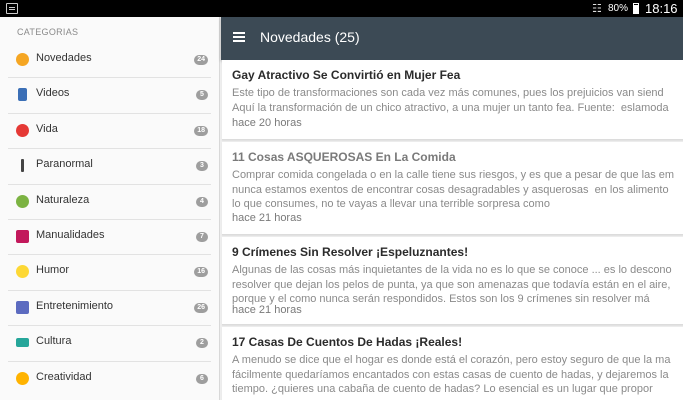  What do you see at coordinates (22, 166) in the screenshot?
I see `ghost-icon` at bounding box center [22, 166].